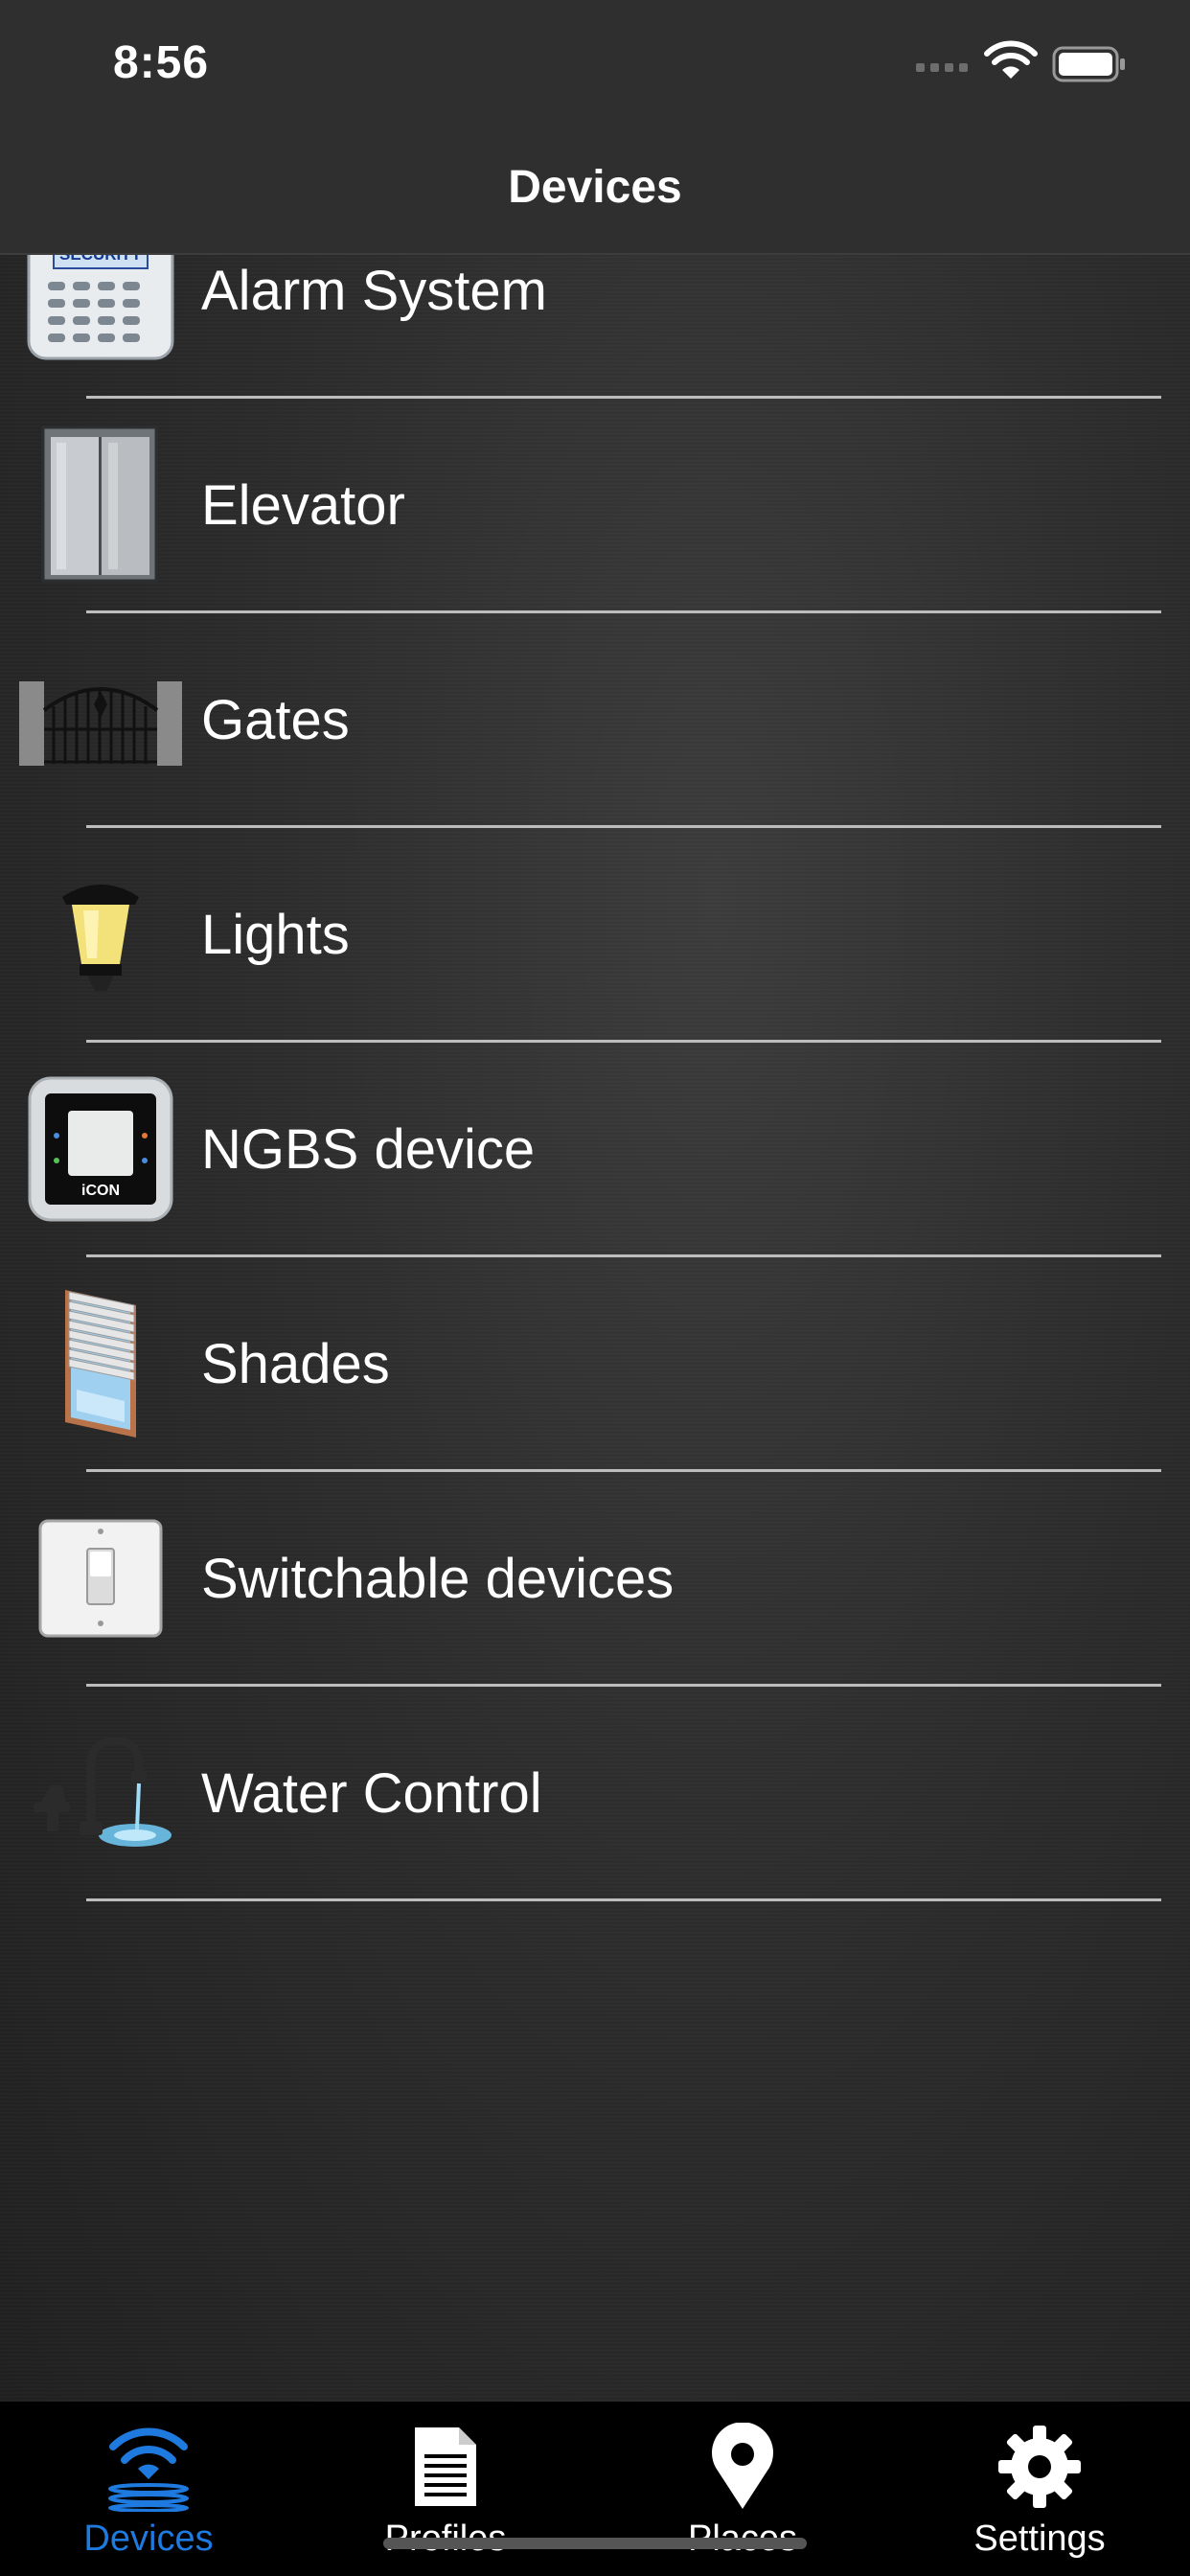 This screenshot has width=1190, height=2576. I want to click on document-icon, so click(445, 2467).